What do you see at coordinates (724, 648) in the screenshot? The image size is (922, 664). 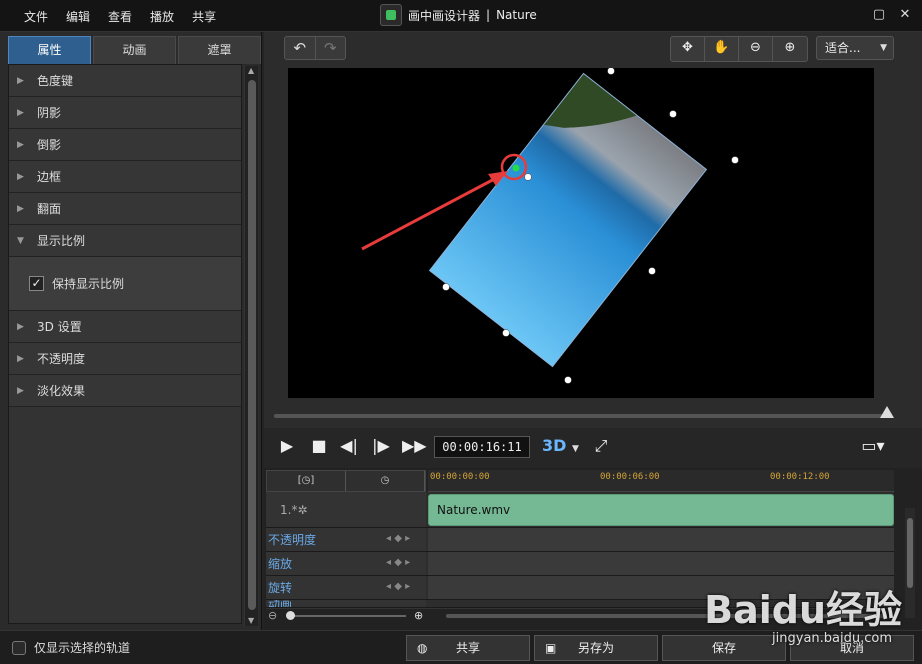 I see `save-button: 保存` at bounding box center [724, 648].